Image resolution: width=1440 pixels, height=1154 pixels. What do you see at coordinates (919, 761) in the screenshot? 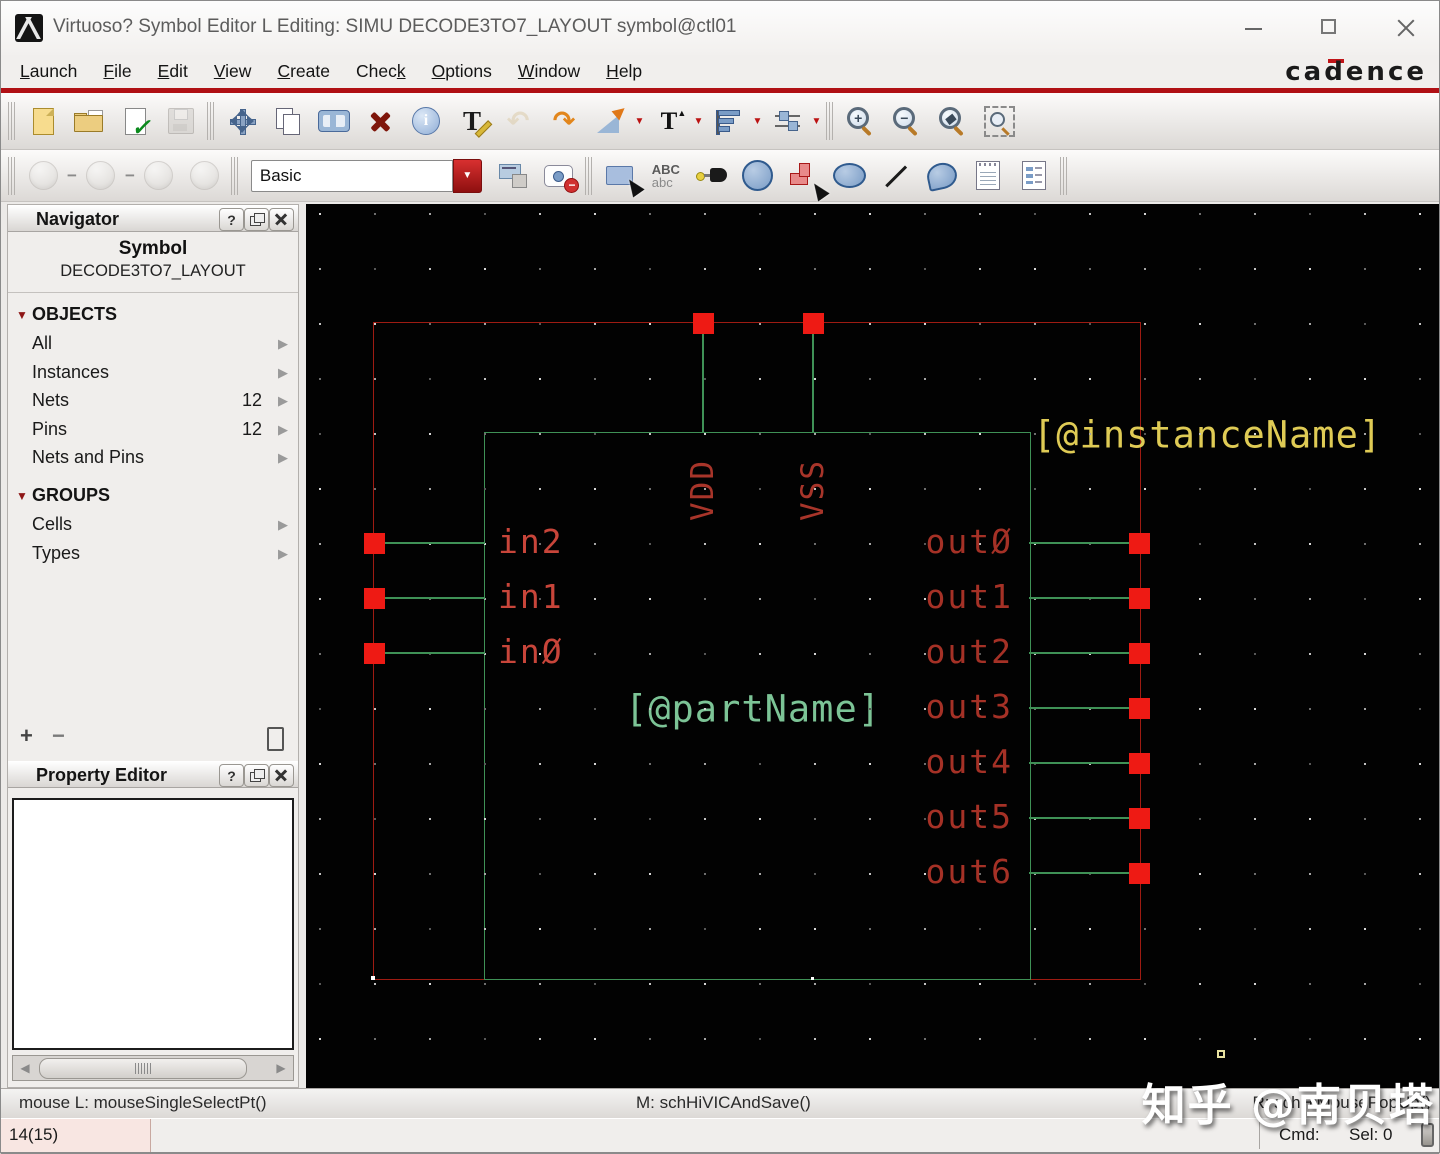
I see `pin-label-out4: out4` at bounding box center [919, 761].